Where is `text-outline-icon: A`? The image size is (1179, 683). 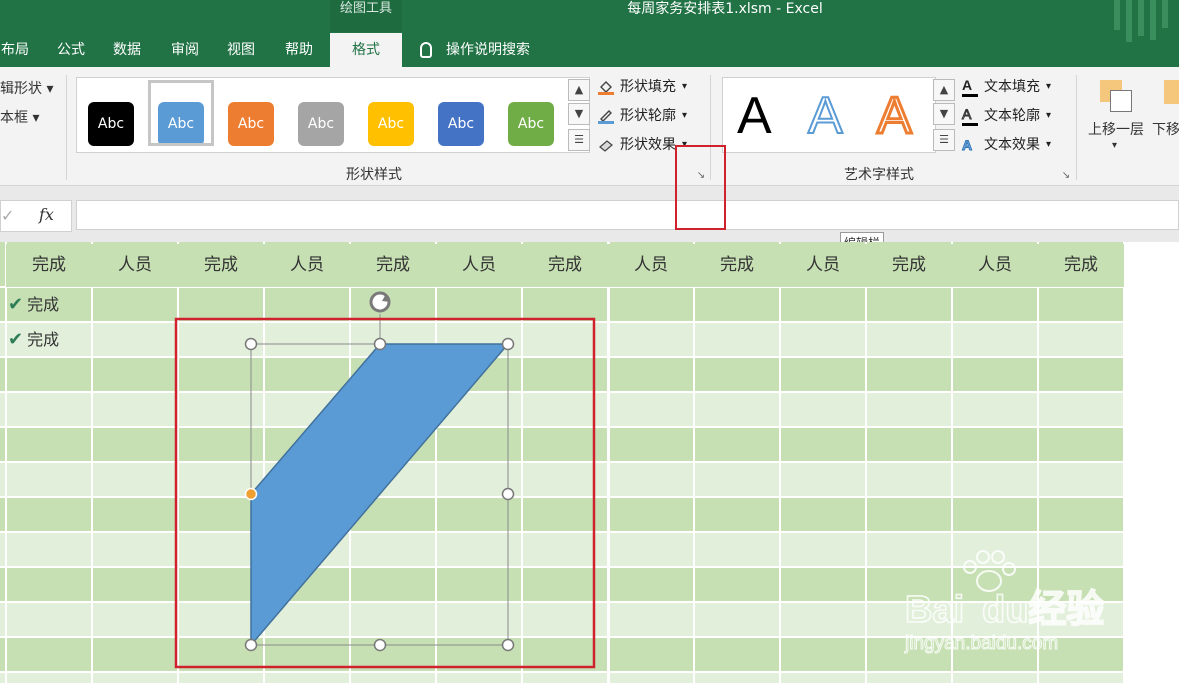
text-outline-icon: A is located at coordinates (970, 116).